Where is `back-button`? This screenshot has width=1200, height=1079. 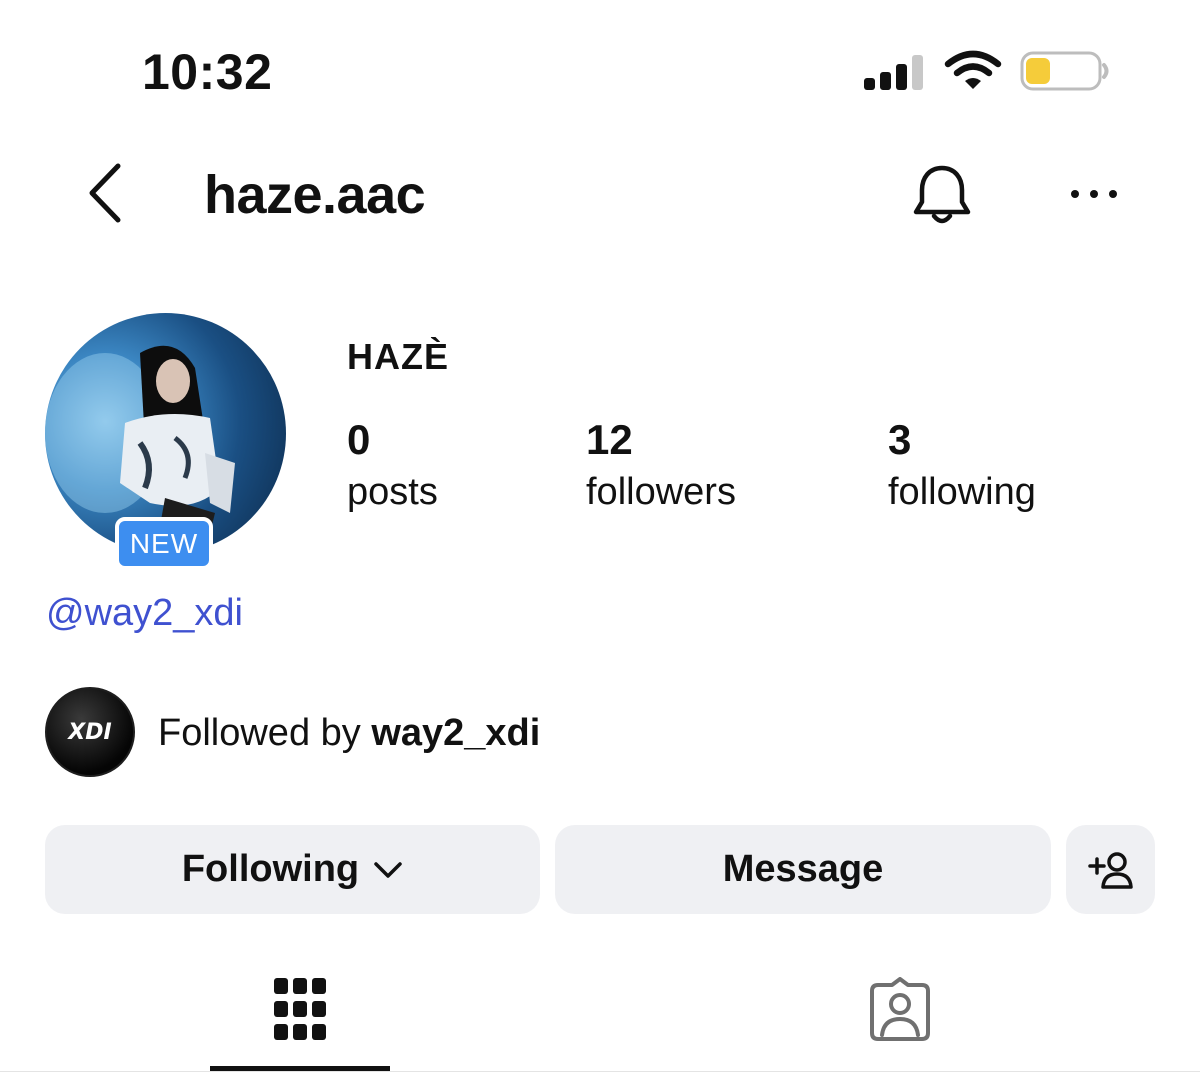 back-button is located at coordinates (108, 193).